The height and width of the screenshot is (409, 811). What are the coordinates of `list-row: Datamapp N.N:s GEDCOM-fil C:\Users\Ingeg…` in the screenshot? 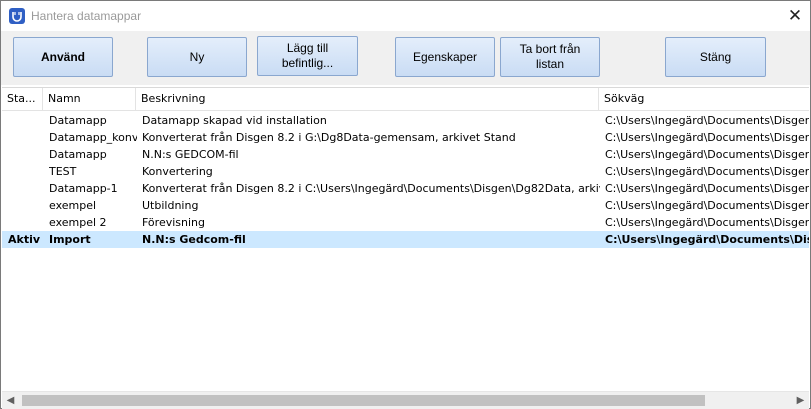 It's located at (405, 154).